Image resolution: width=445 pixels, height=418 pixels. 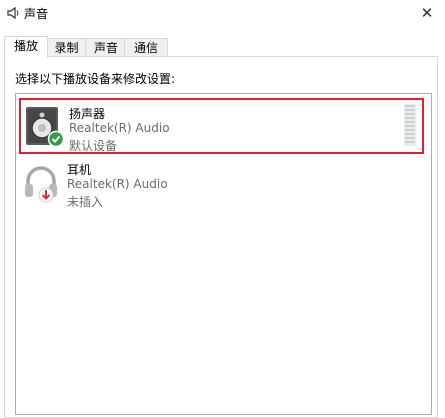 What do you see at coordinates (79, 170) in the screenshot?
I see `device-name: 耳机` at bounding box center [79, 170].